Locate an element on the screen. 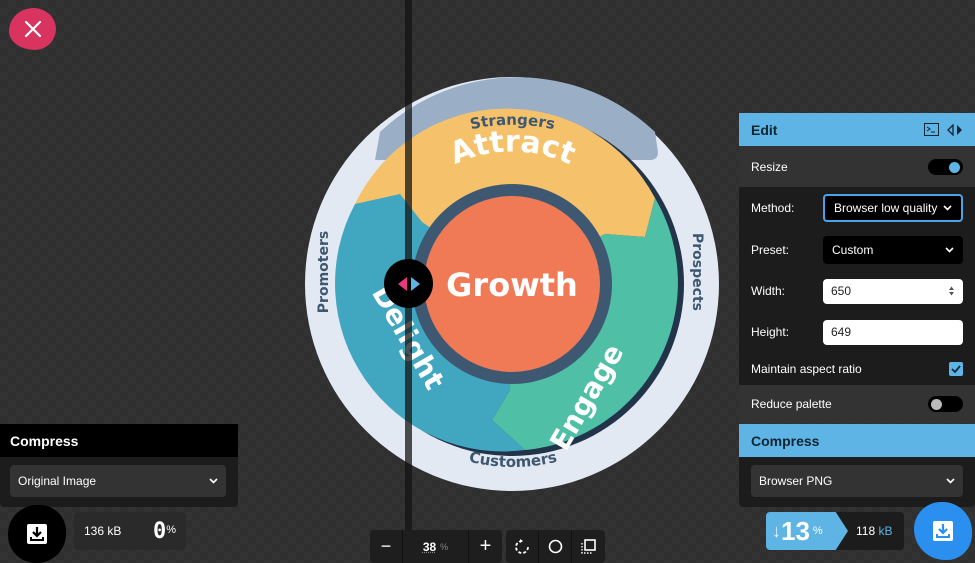  maintain-aspect-checkbox is located at coordinates (956, 369).